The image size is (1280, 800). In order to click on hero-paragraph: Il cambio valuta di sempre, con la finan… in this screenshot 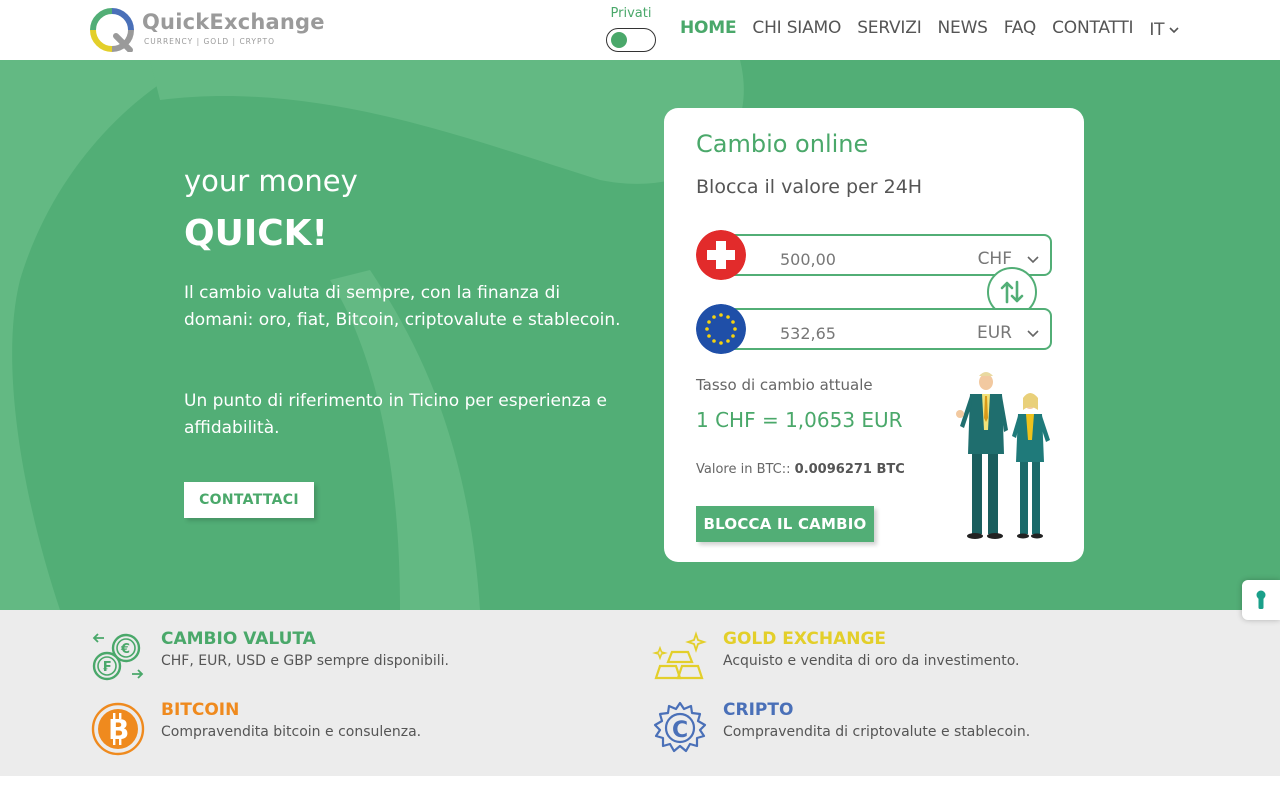, I will do `click(402, 306)`.